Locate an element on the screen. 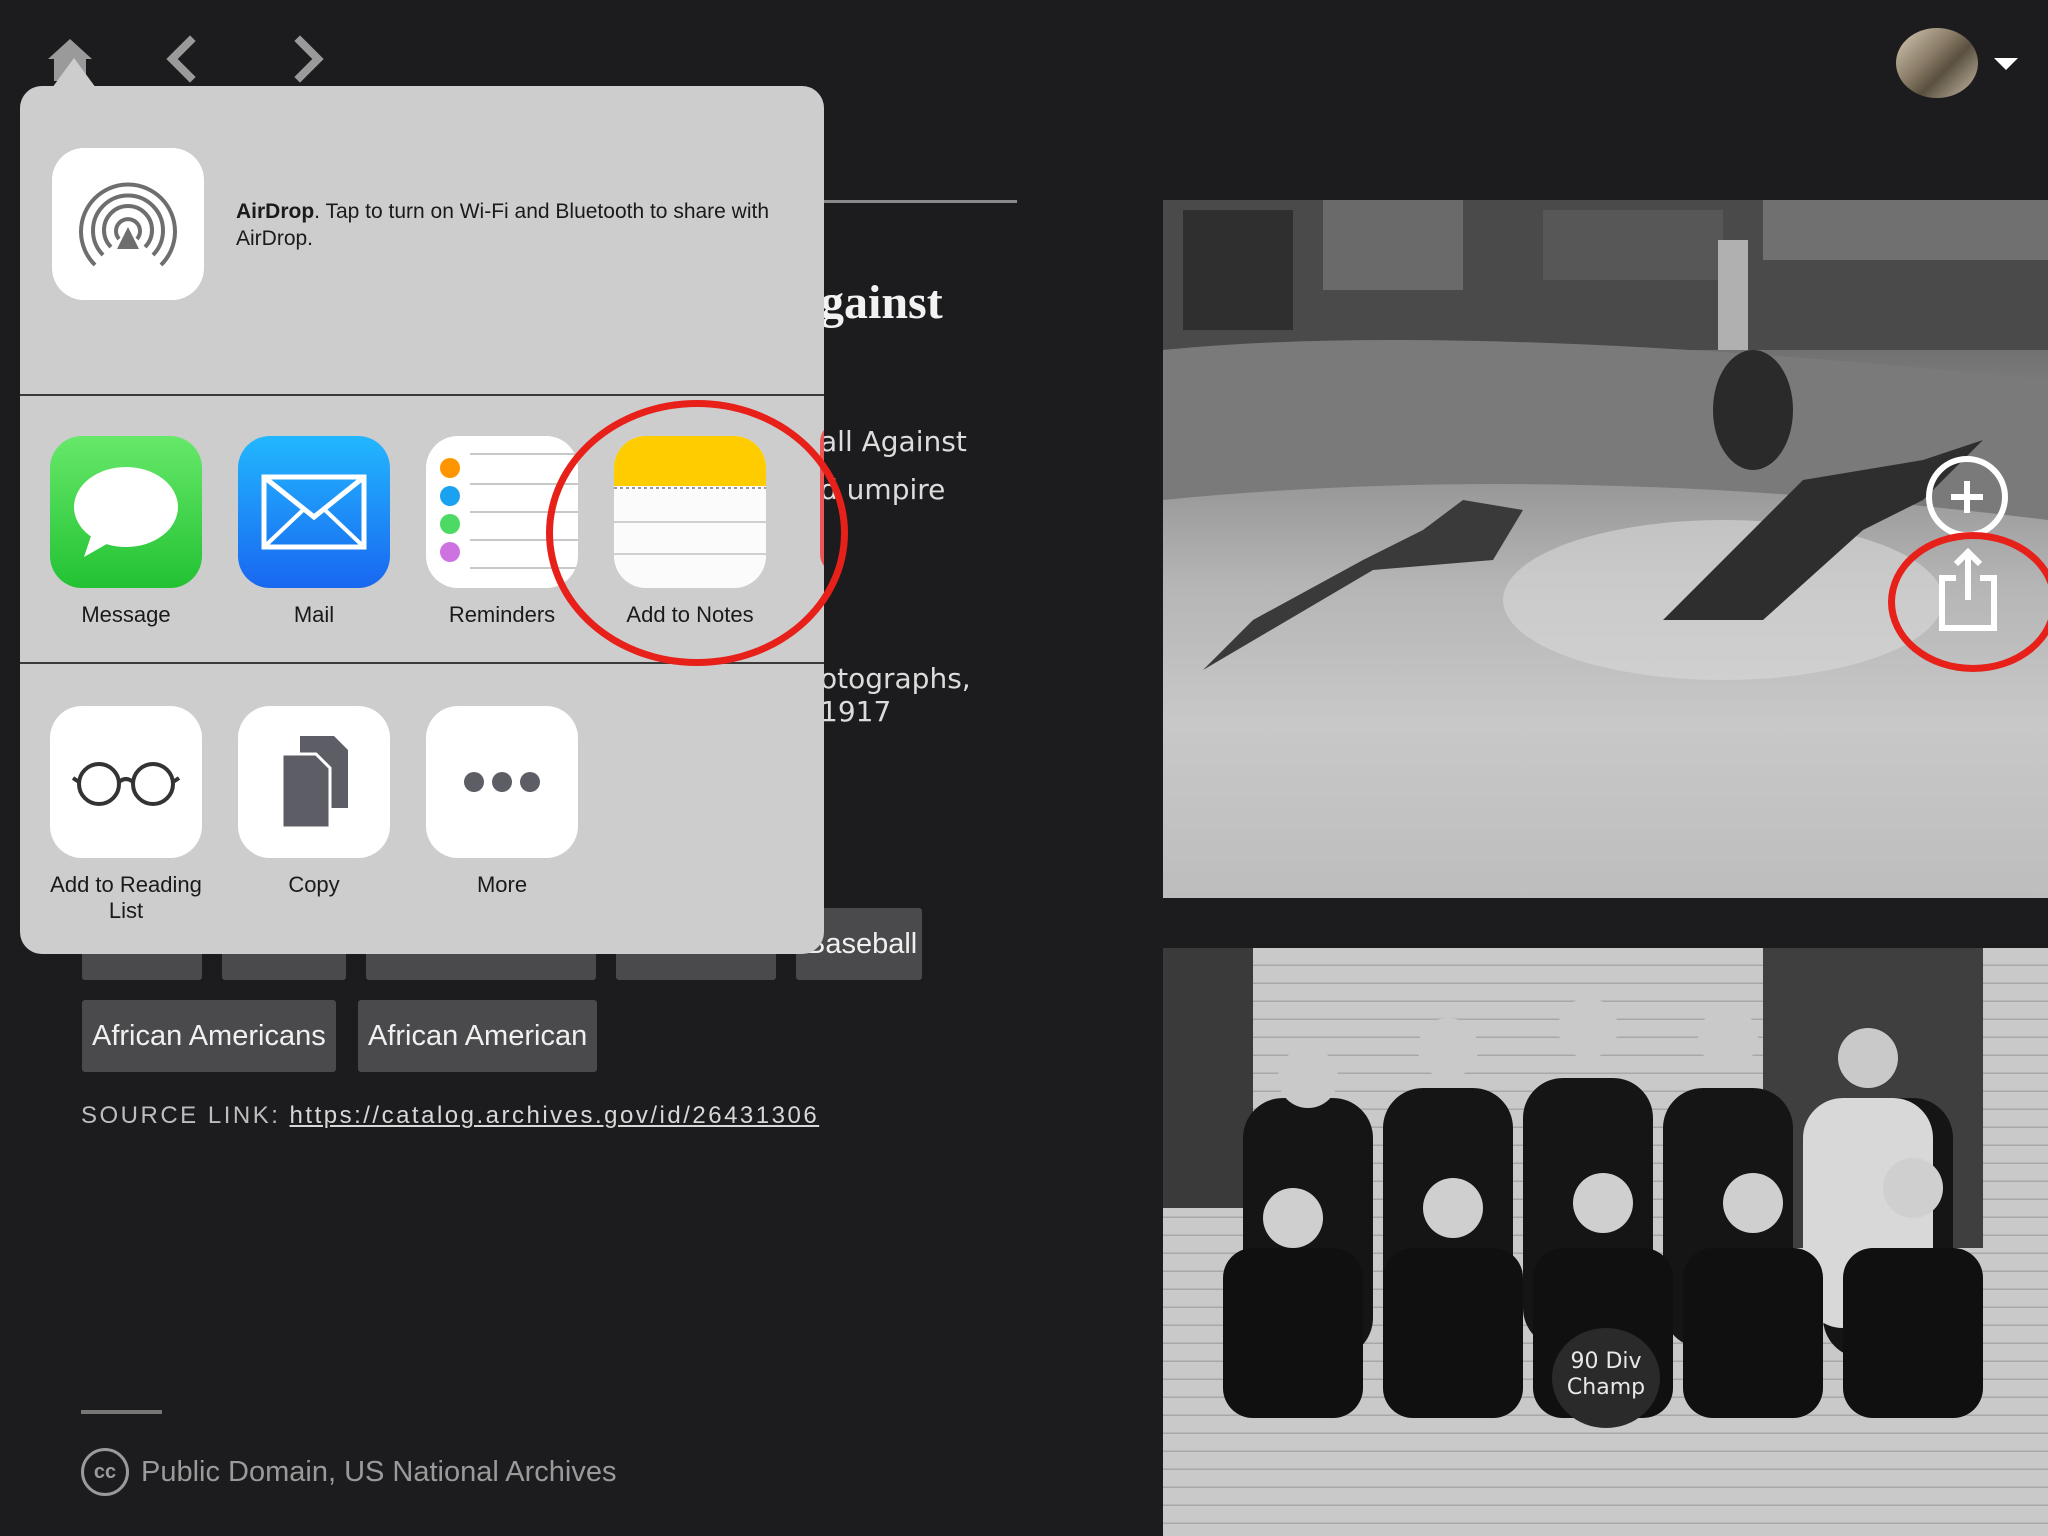  source-label: SOURCE LINK: is located at coordinates (181, 1115).